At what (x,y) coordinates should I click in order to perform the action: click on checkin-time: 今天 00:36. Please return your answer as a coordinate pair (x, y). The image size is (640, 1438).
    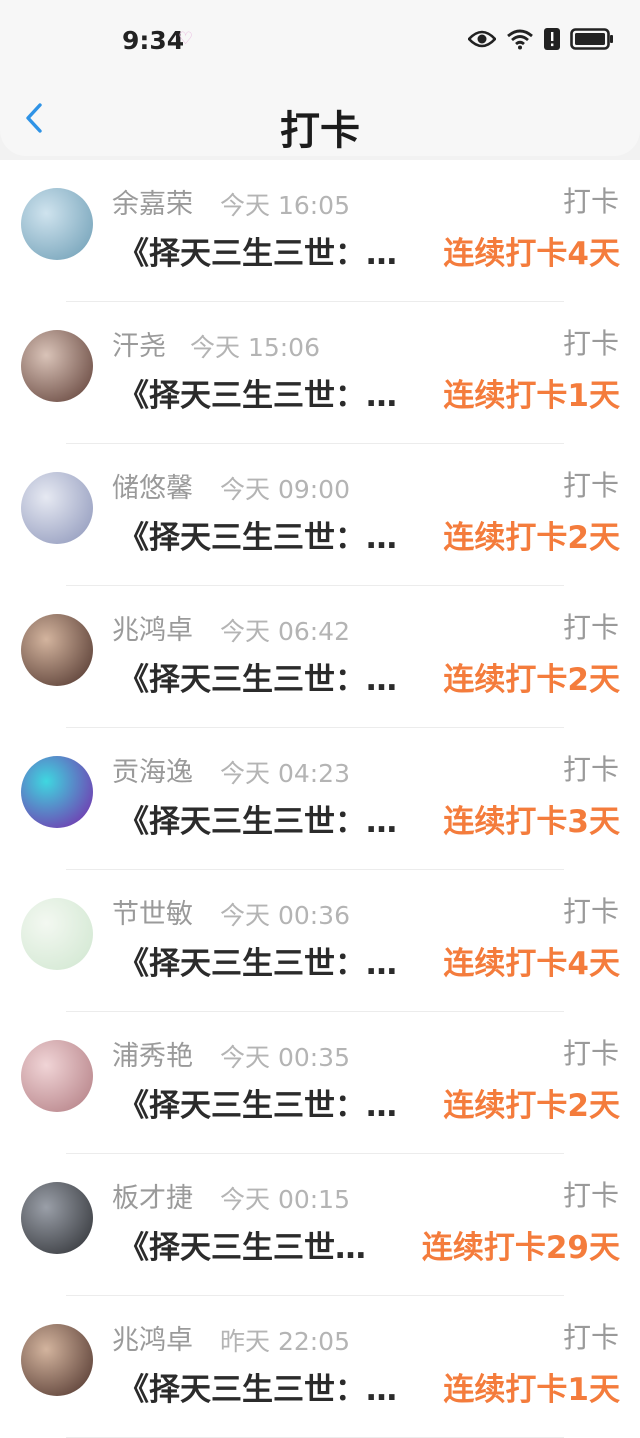
    Looking at the image, I should click on (285, 915).